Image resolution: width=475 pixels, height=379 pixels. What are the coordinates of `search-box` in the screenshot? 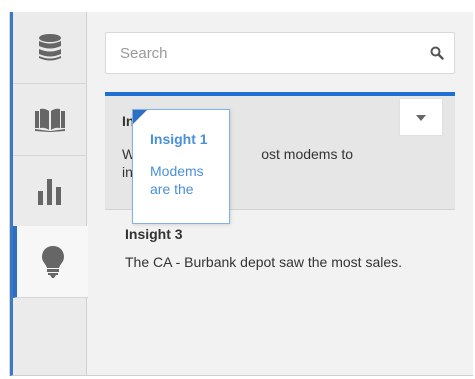 It's located at (280, 53).